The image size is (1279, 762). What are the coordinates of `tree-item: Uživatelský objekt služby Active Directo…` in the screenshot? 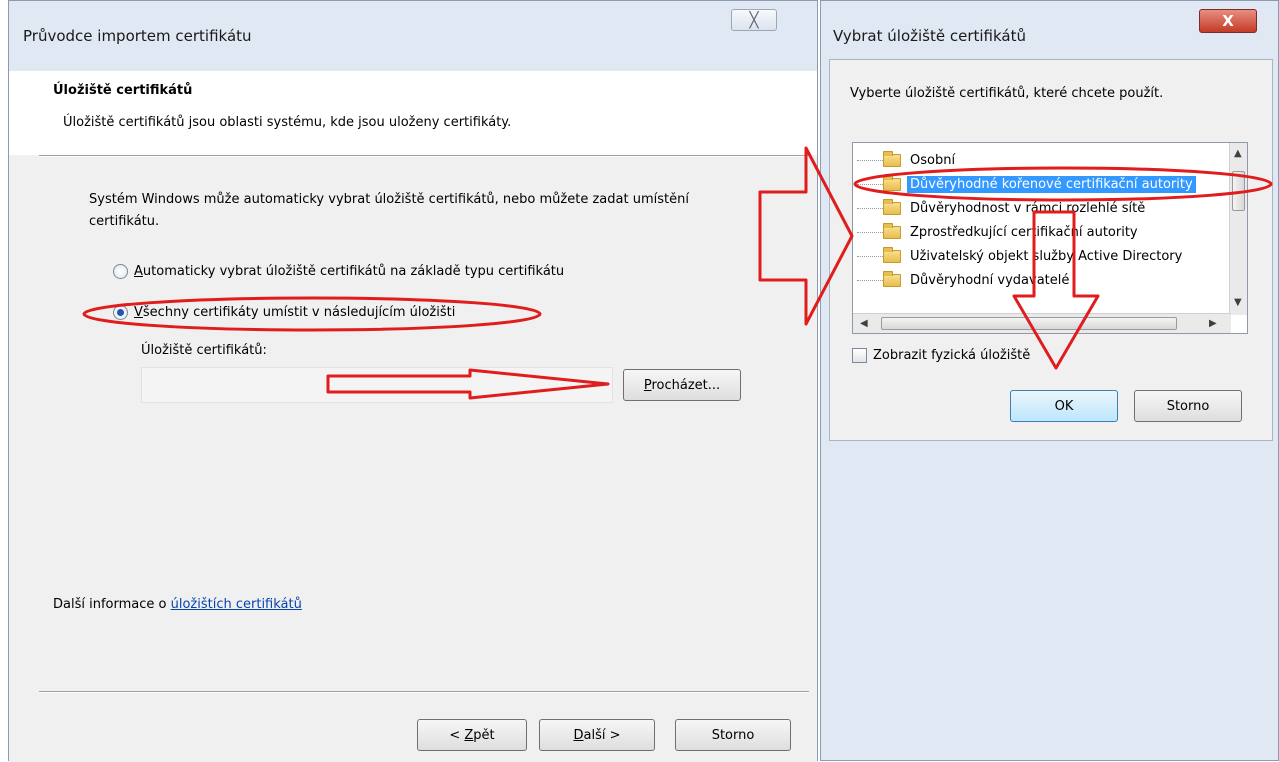 It's located at (1019, 256).